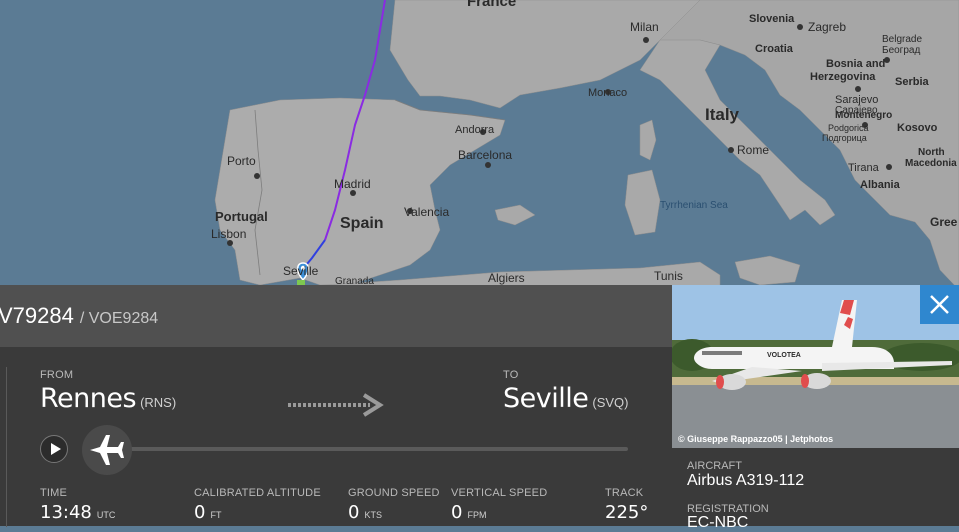  I want to click on map-label-andorra: Andorra, so click(475, 130).